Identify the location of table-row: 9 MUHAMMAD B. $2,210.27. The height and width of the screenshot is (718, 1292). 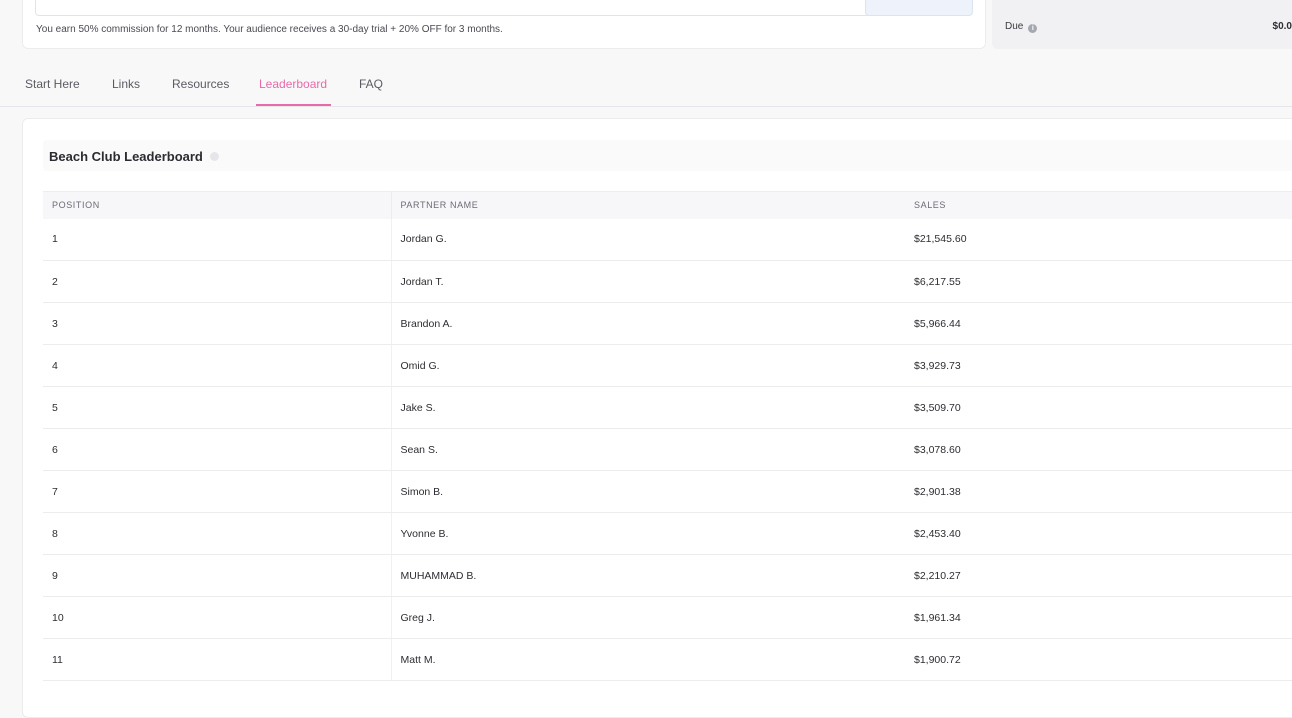
(667, 575).